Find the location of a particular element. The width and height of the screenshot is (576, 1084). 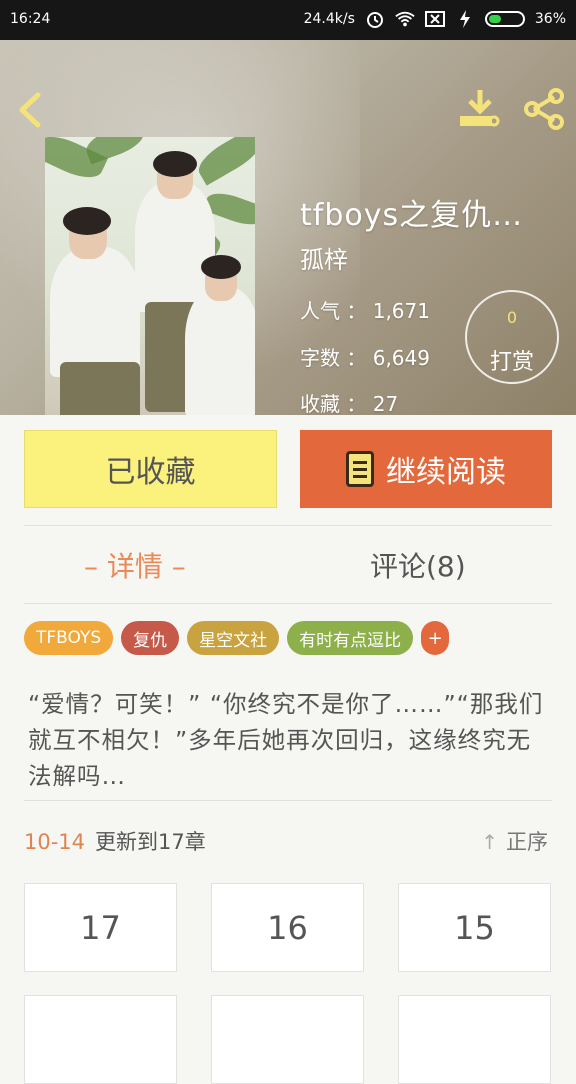

tag-list: TFBOYS 复仇 星空文社 有时有点逗比 + is located at coordinates (237, 638).